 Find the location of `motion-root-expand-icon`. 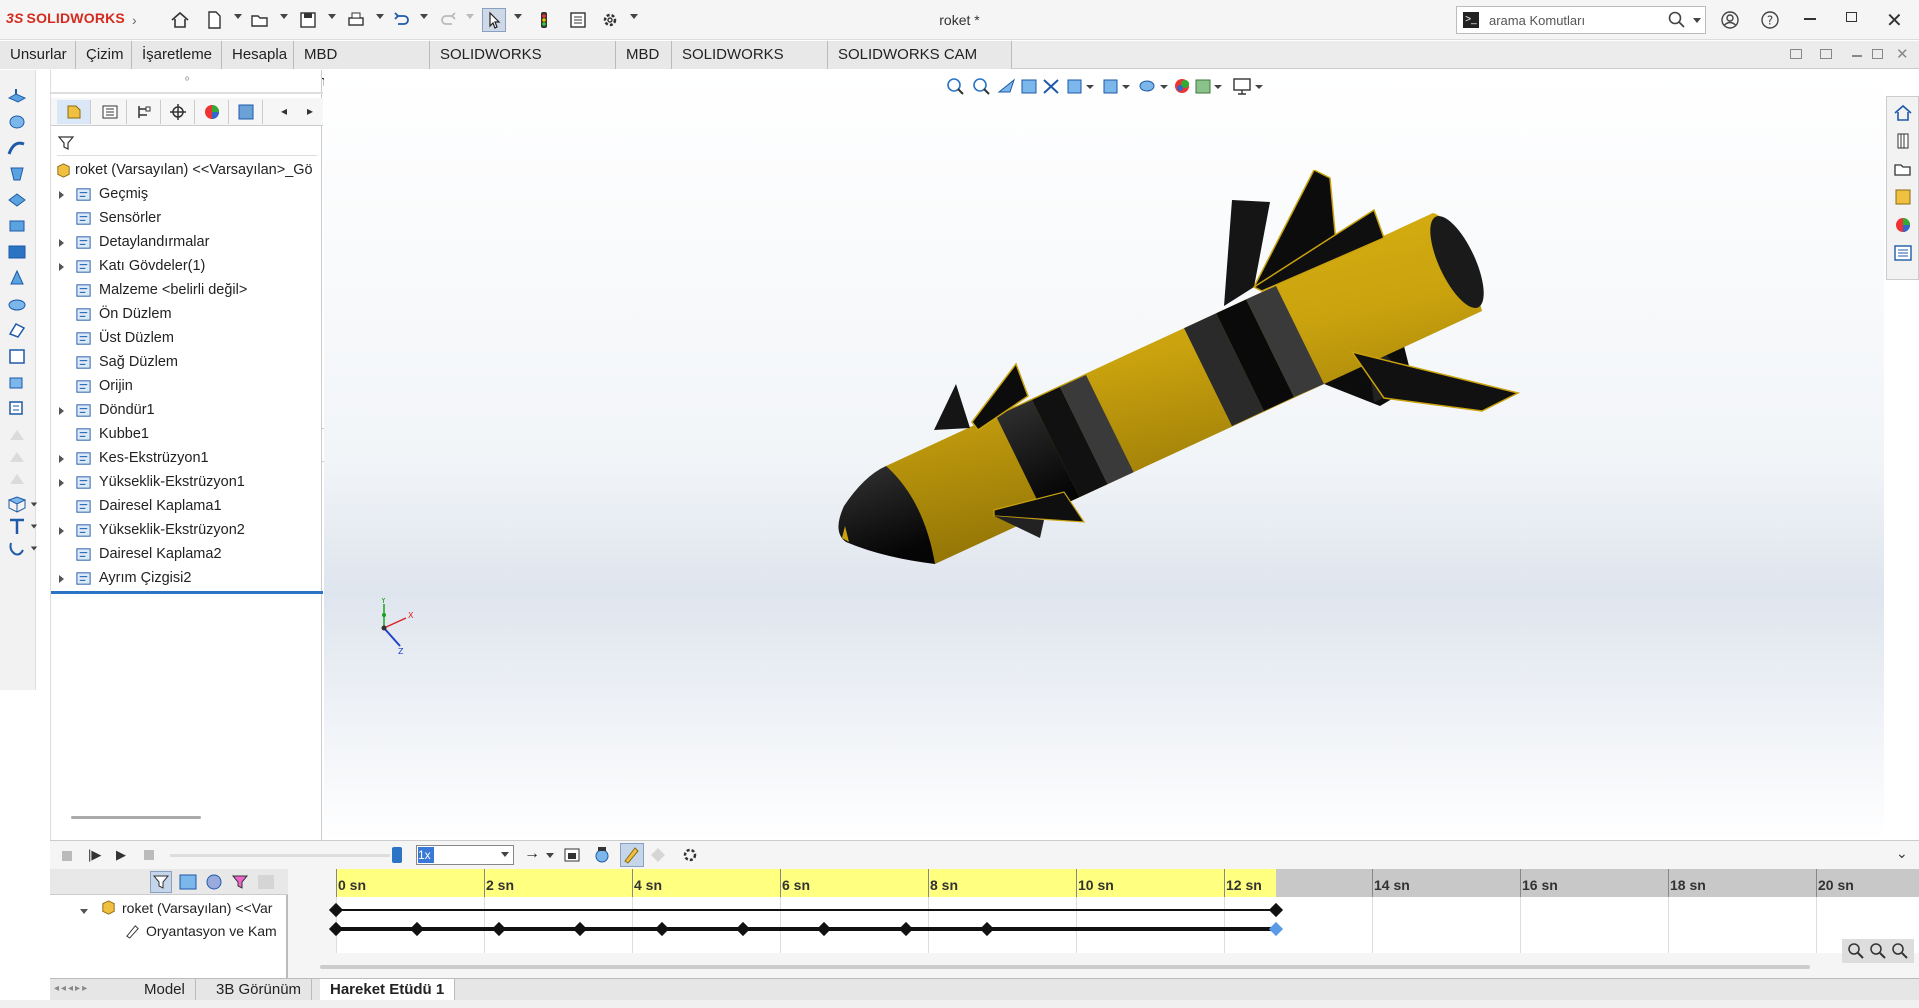

motion-root-expand-icon is located at coordinates (84, 911).